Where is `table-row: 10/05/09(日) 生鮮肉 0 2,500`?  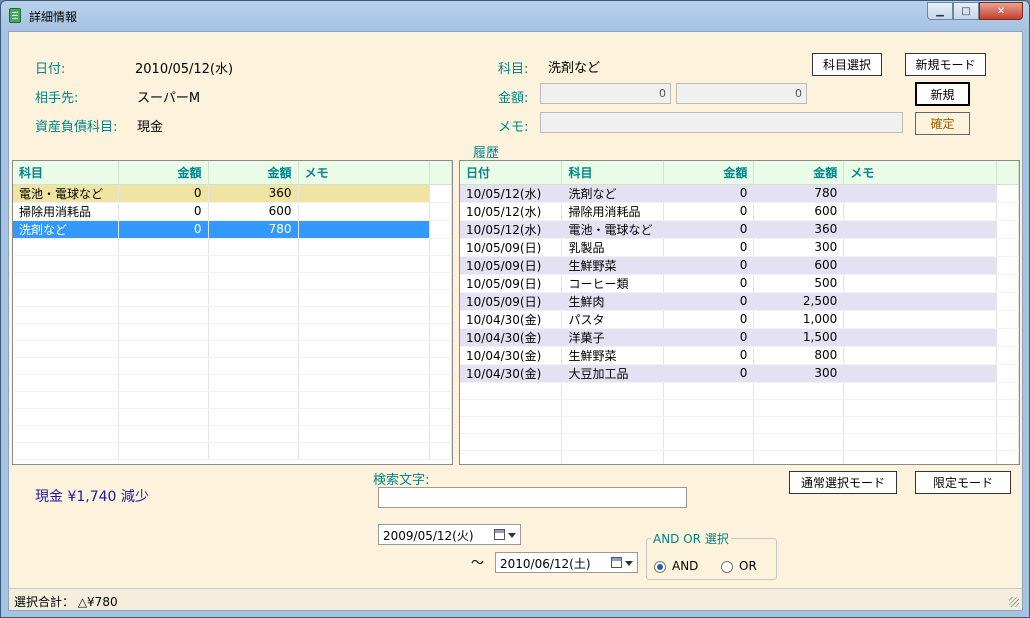
table-row: 10/05/09(日) 生鮮肉 0 2,500 is located at coordinates (739, 301).